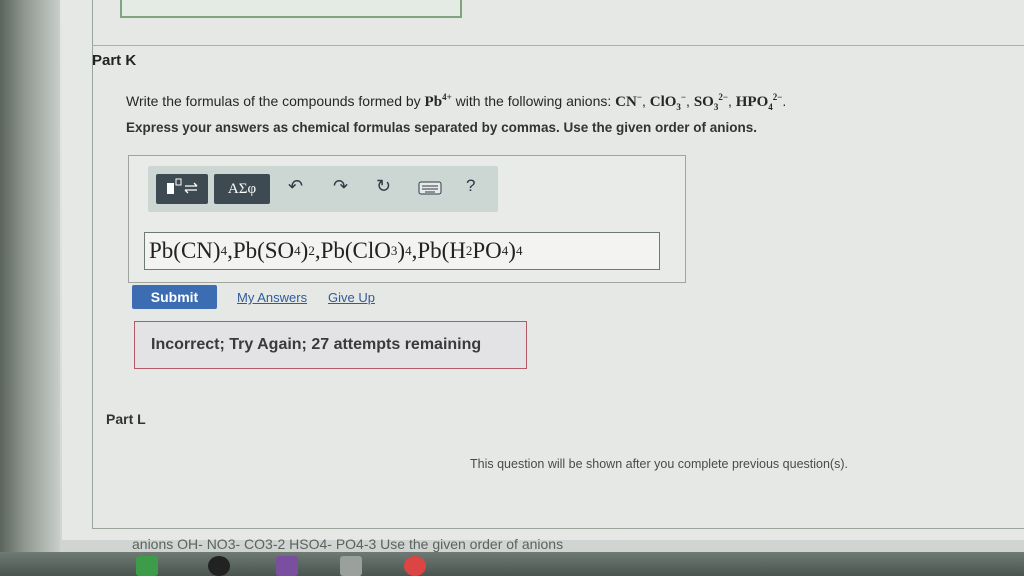  What do you see at coordinates (351, 297) in the screenshot?
I see `give-up-link: Give Up` at bounding box center [351, 297].